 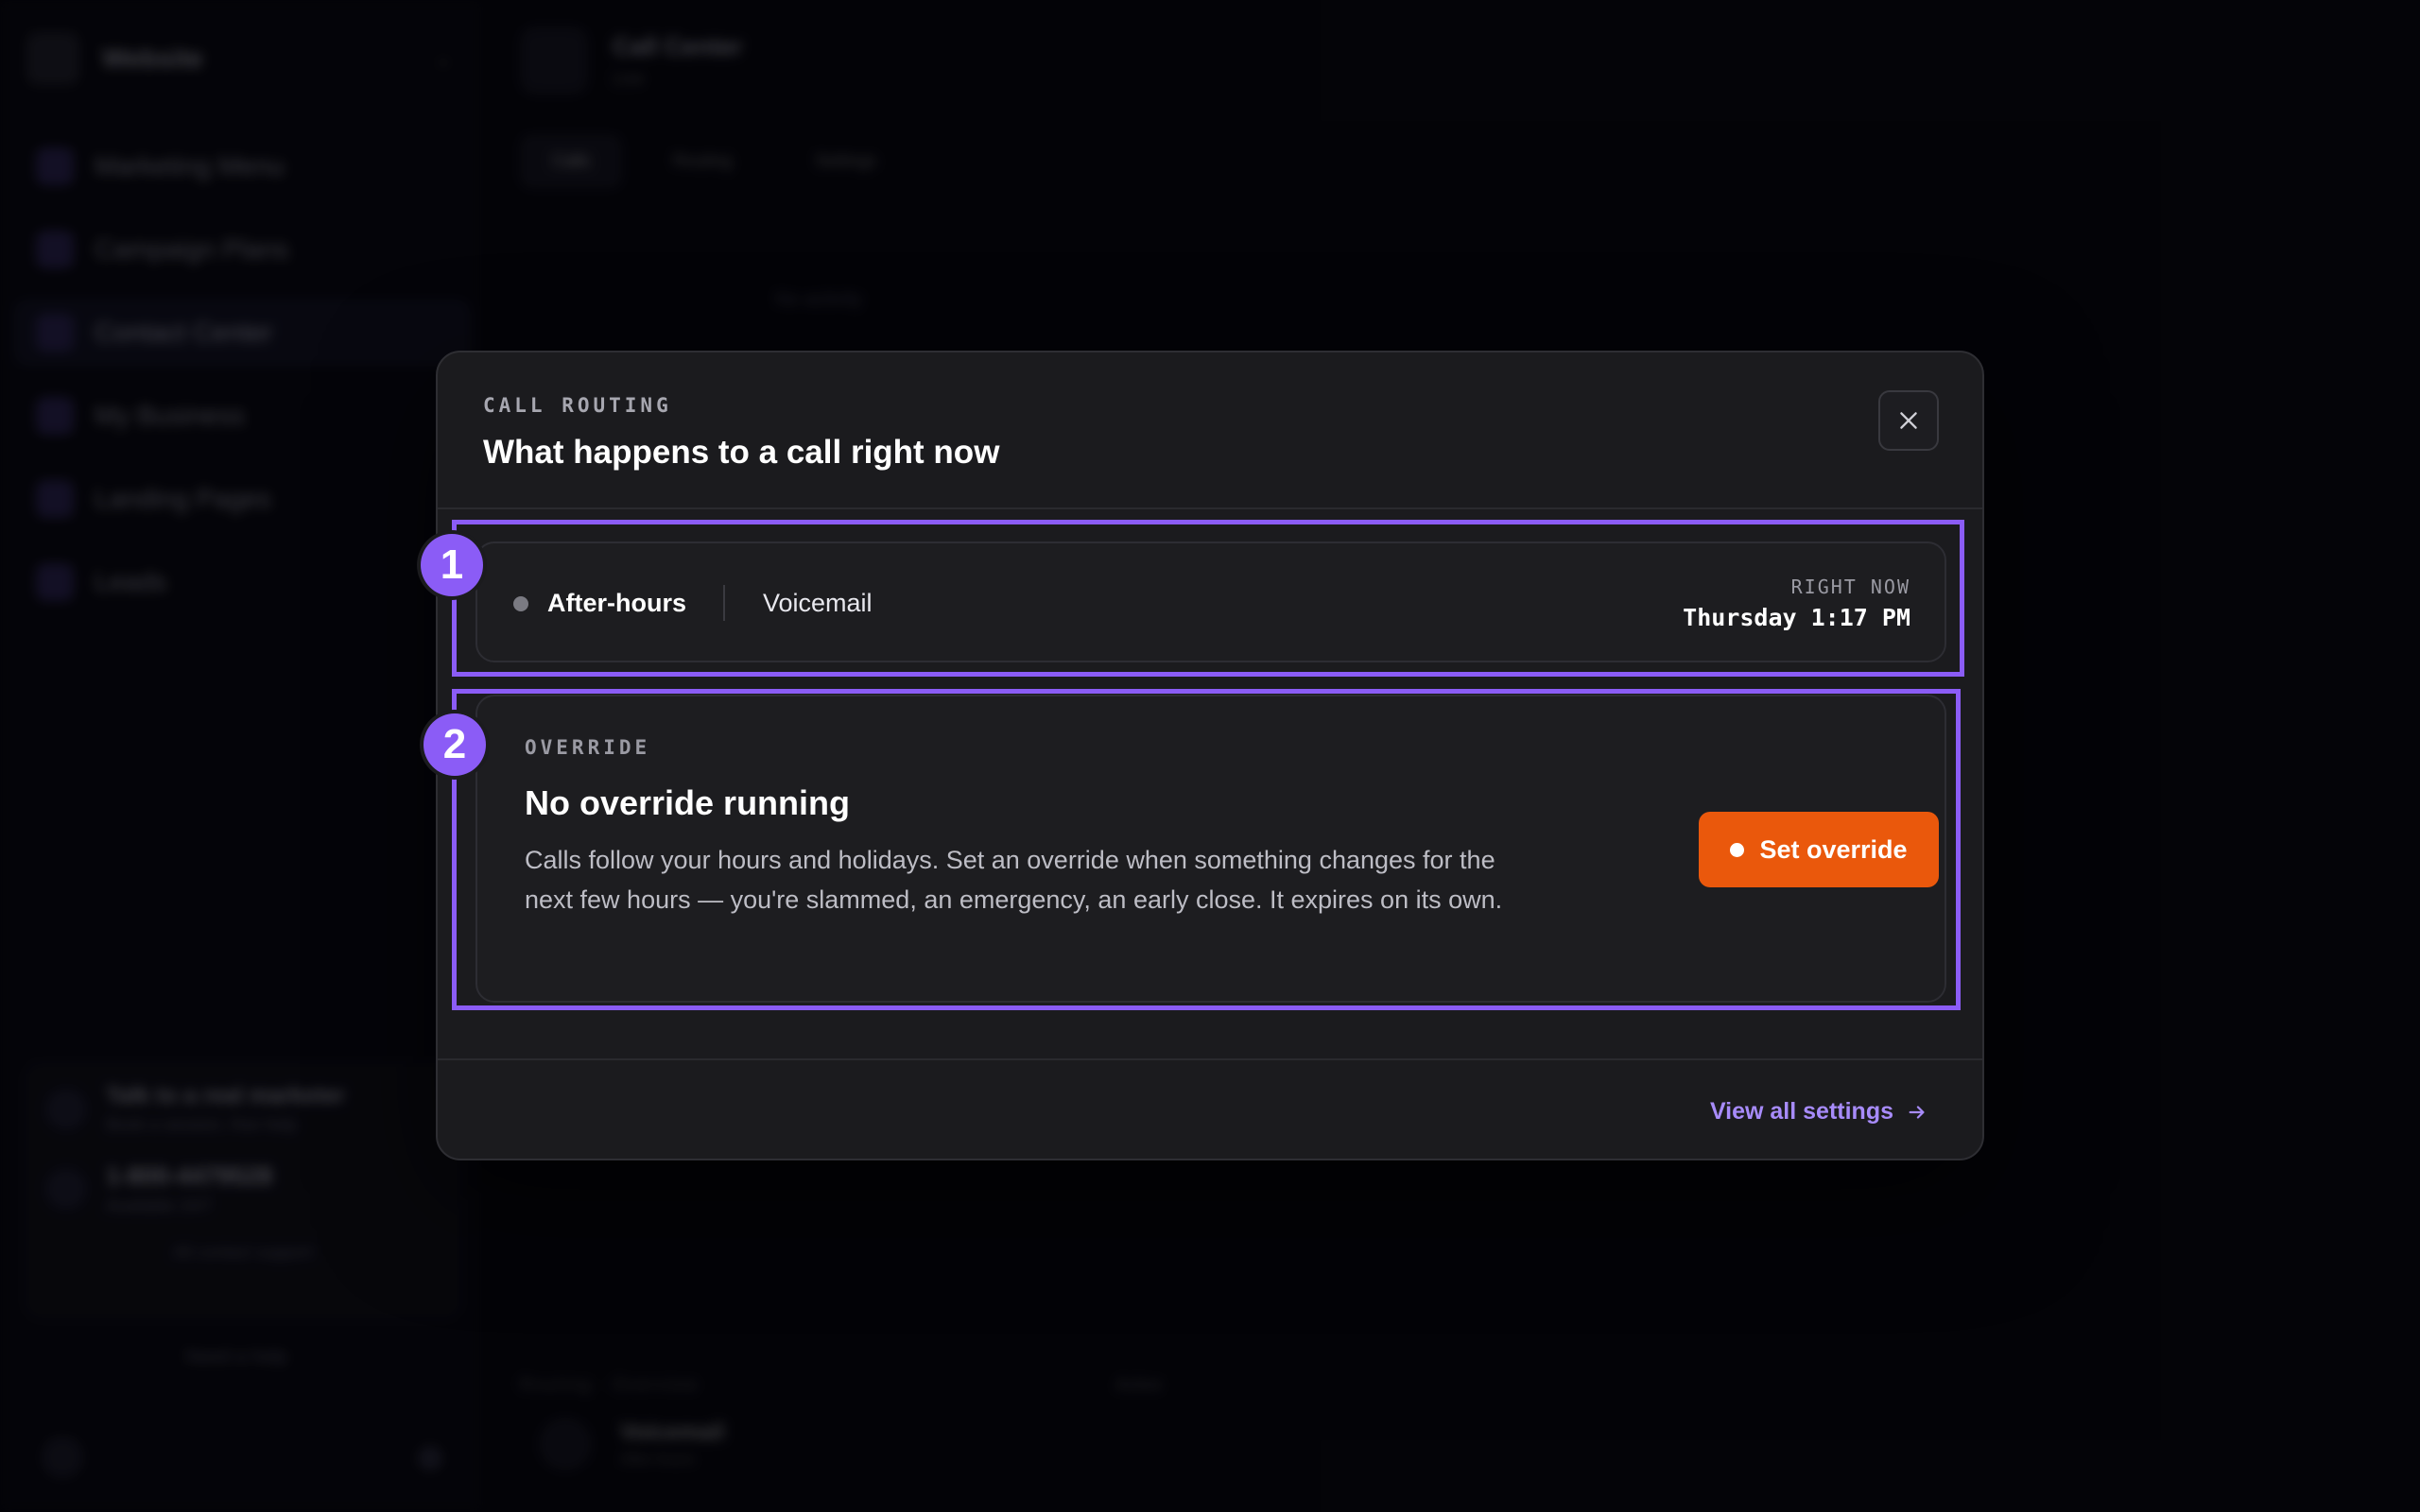 I want to click on close-button, so click(x=1908, y=420).